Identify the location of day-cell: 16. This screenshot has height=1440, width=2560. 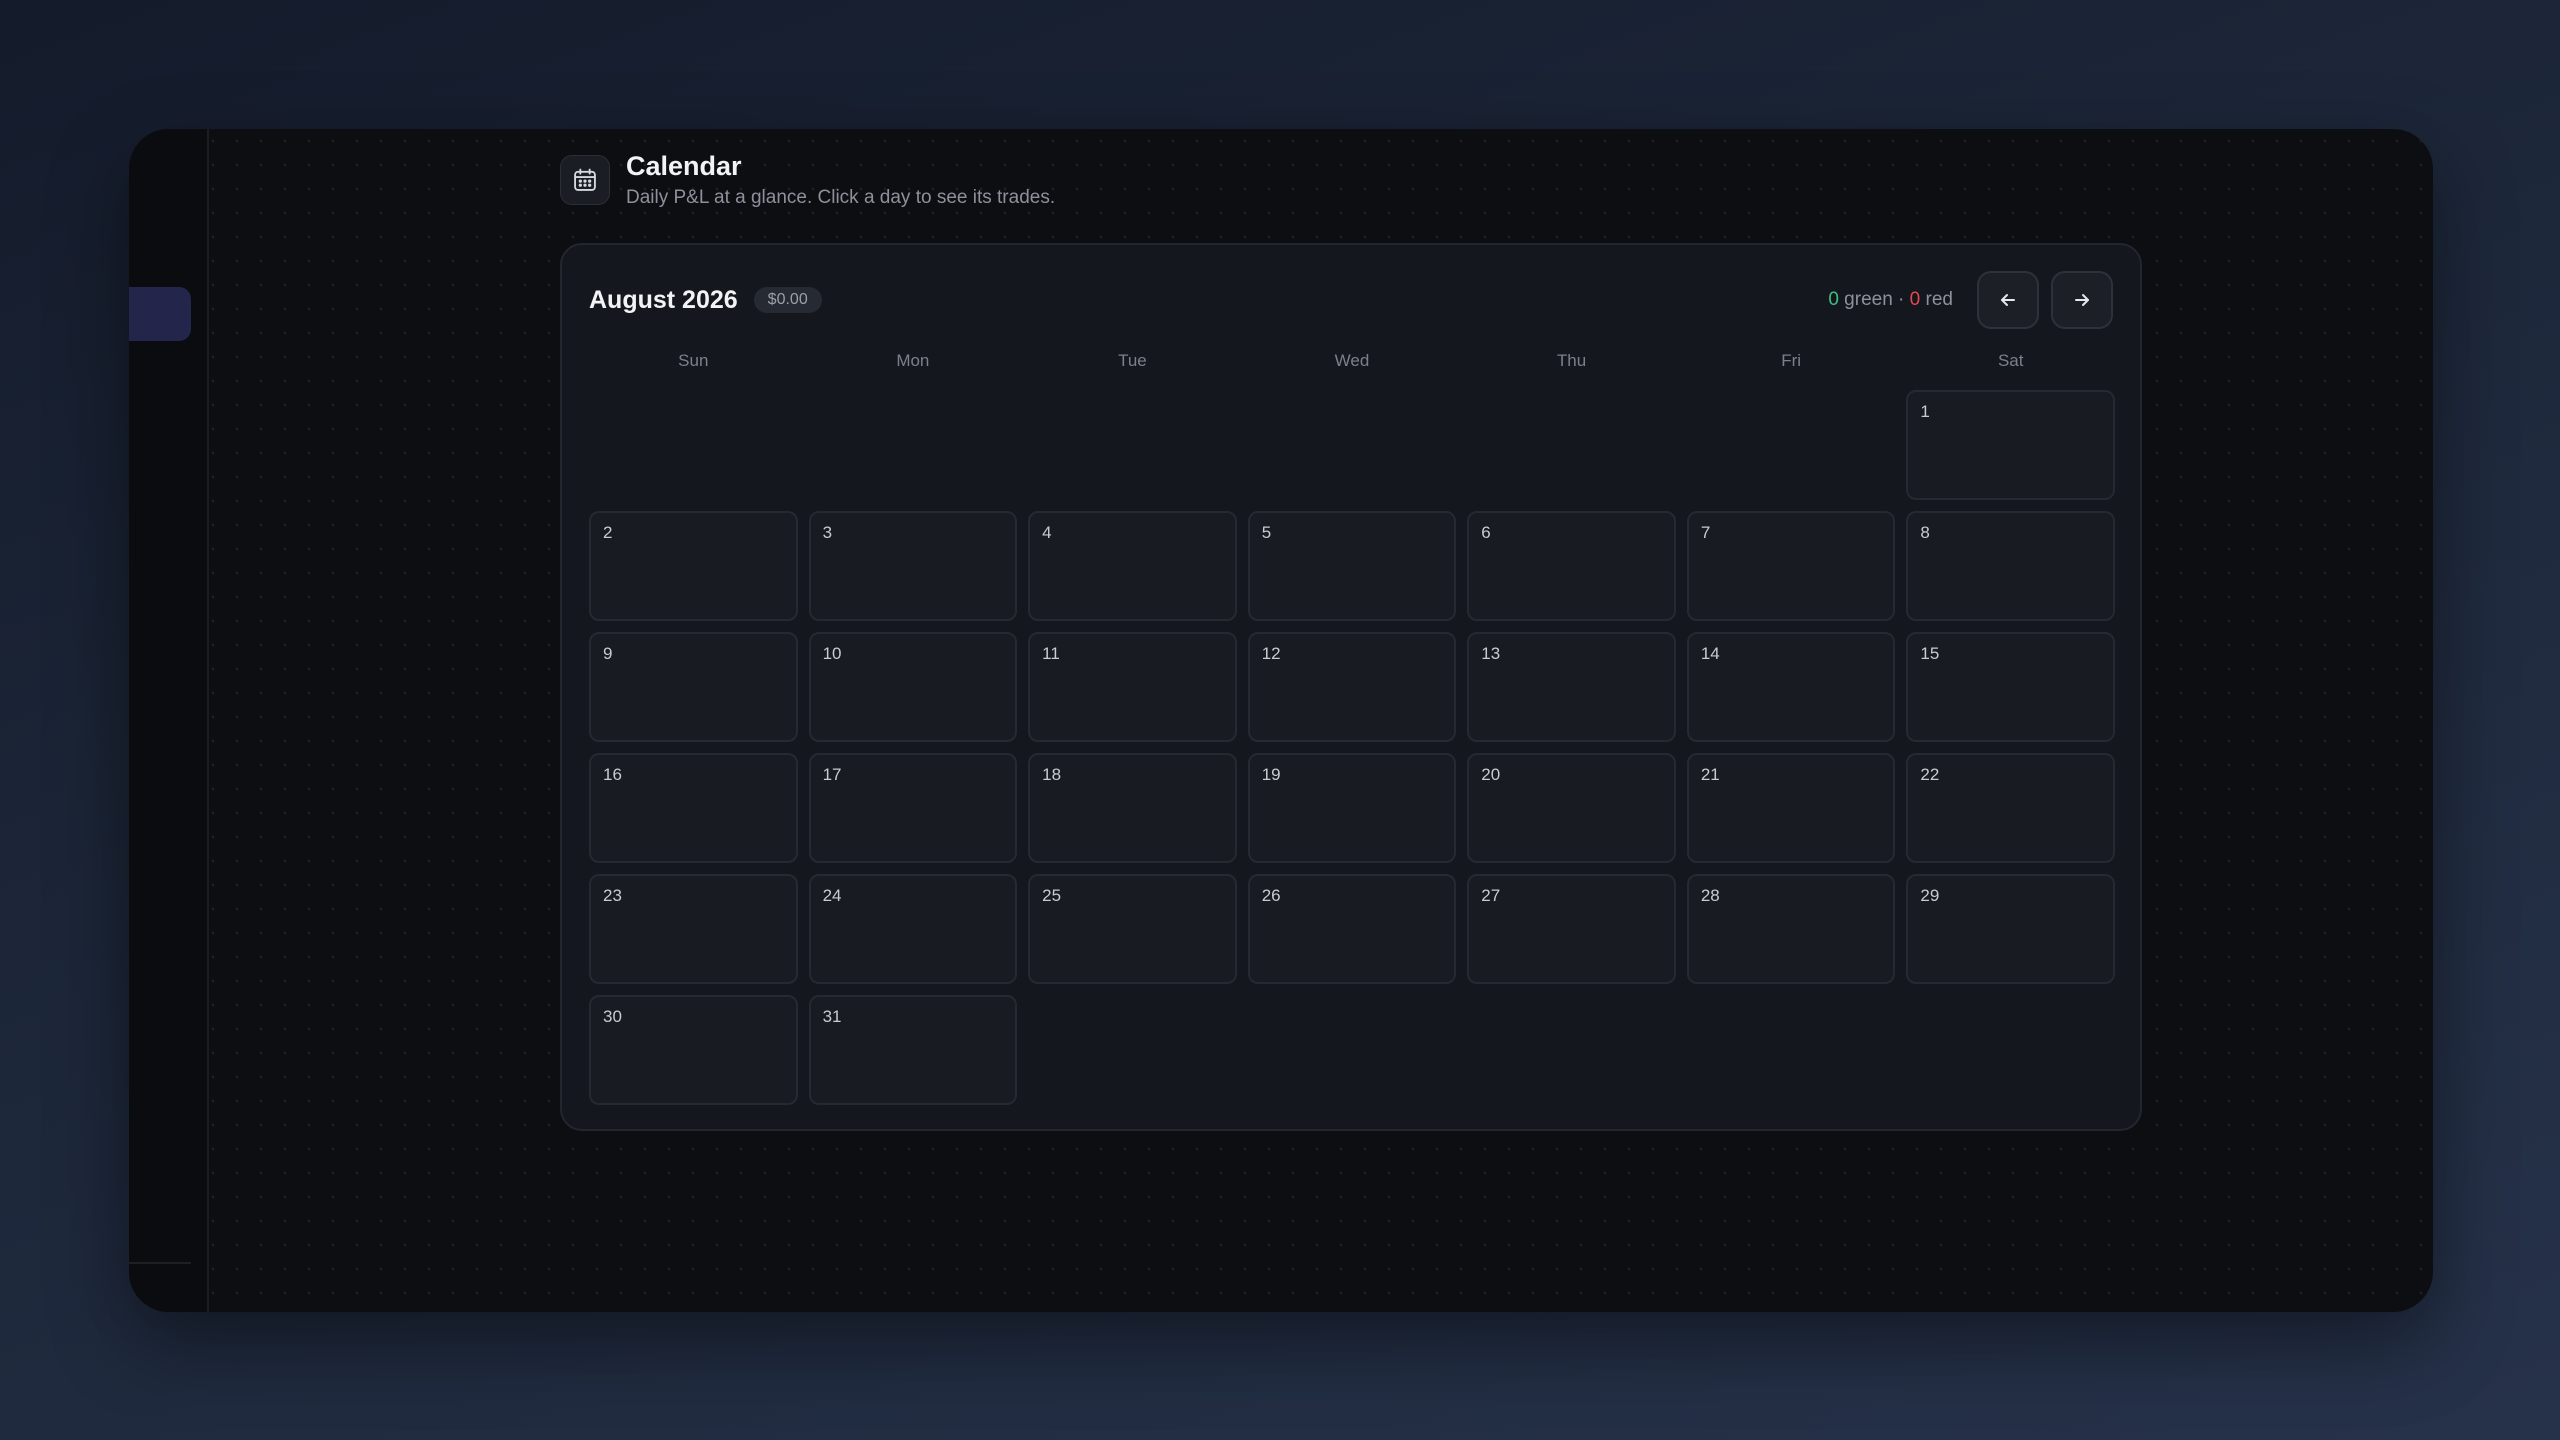
(693, 808).